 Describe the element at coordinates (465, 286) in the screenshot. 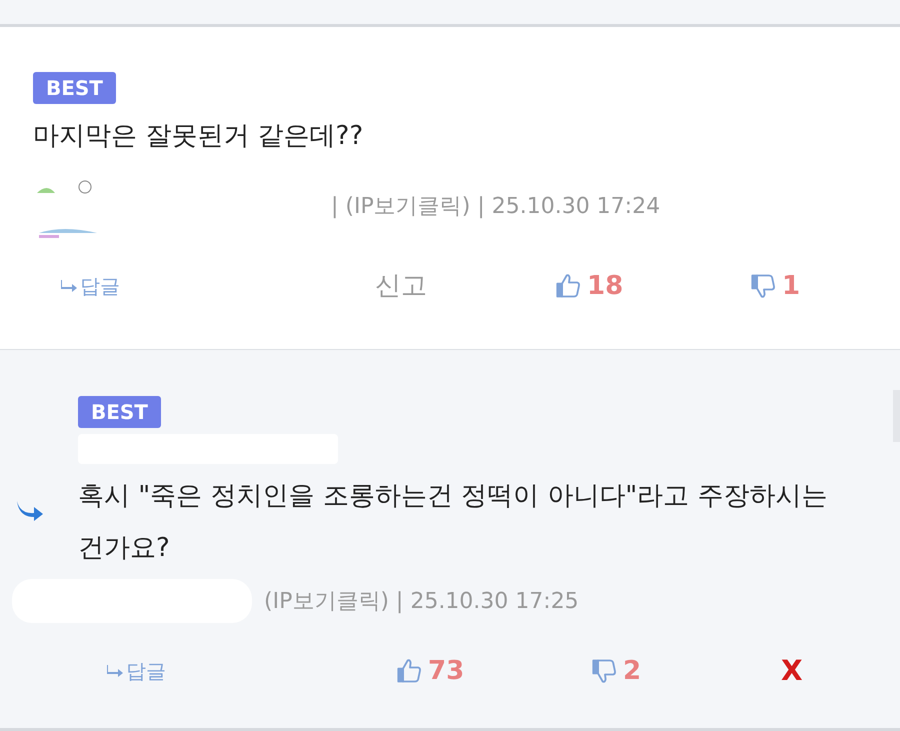

I see `report-button: 신고` at that location.